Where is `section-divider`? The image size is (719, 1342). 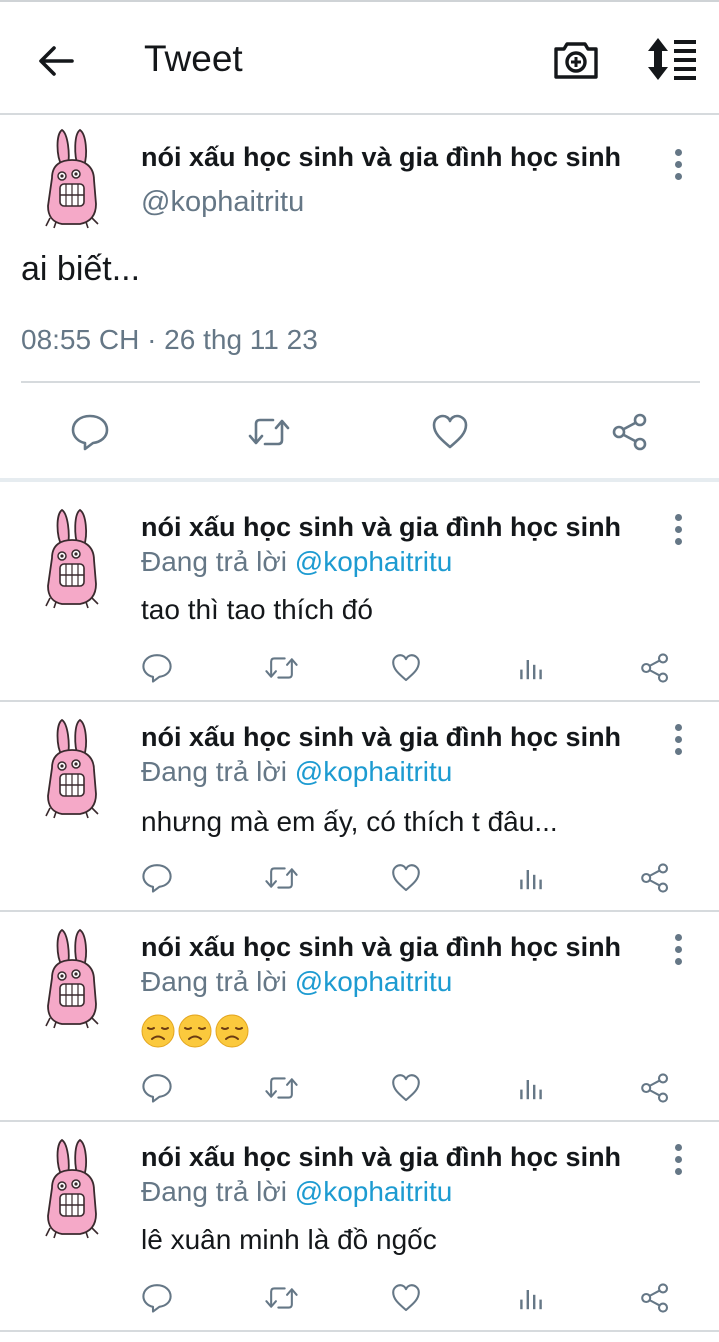
section-divider is located at coordinates (359, 480).